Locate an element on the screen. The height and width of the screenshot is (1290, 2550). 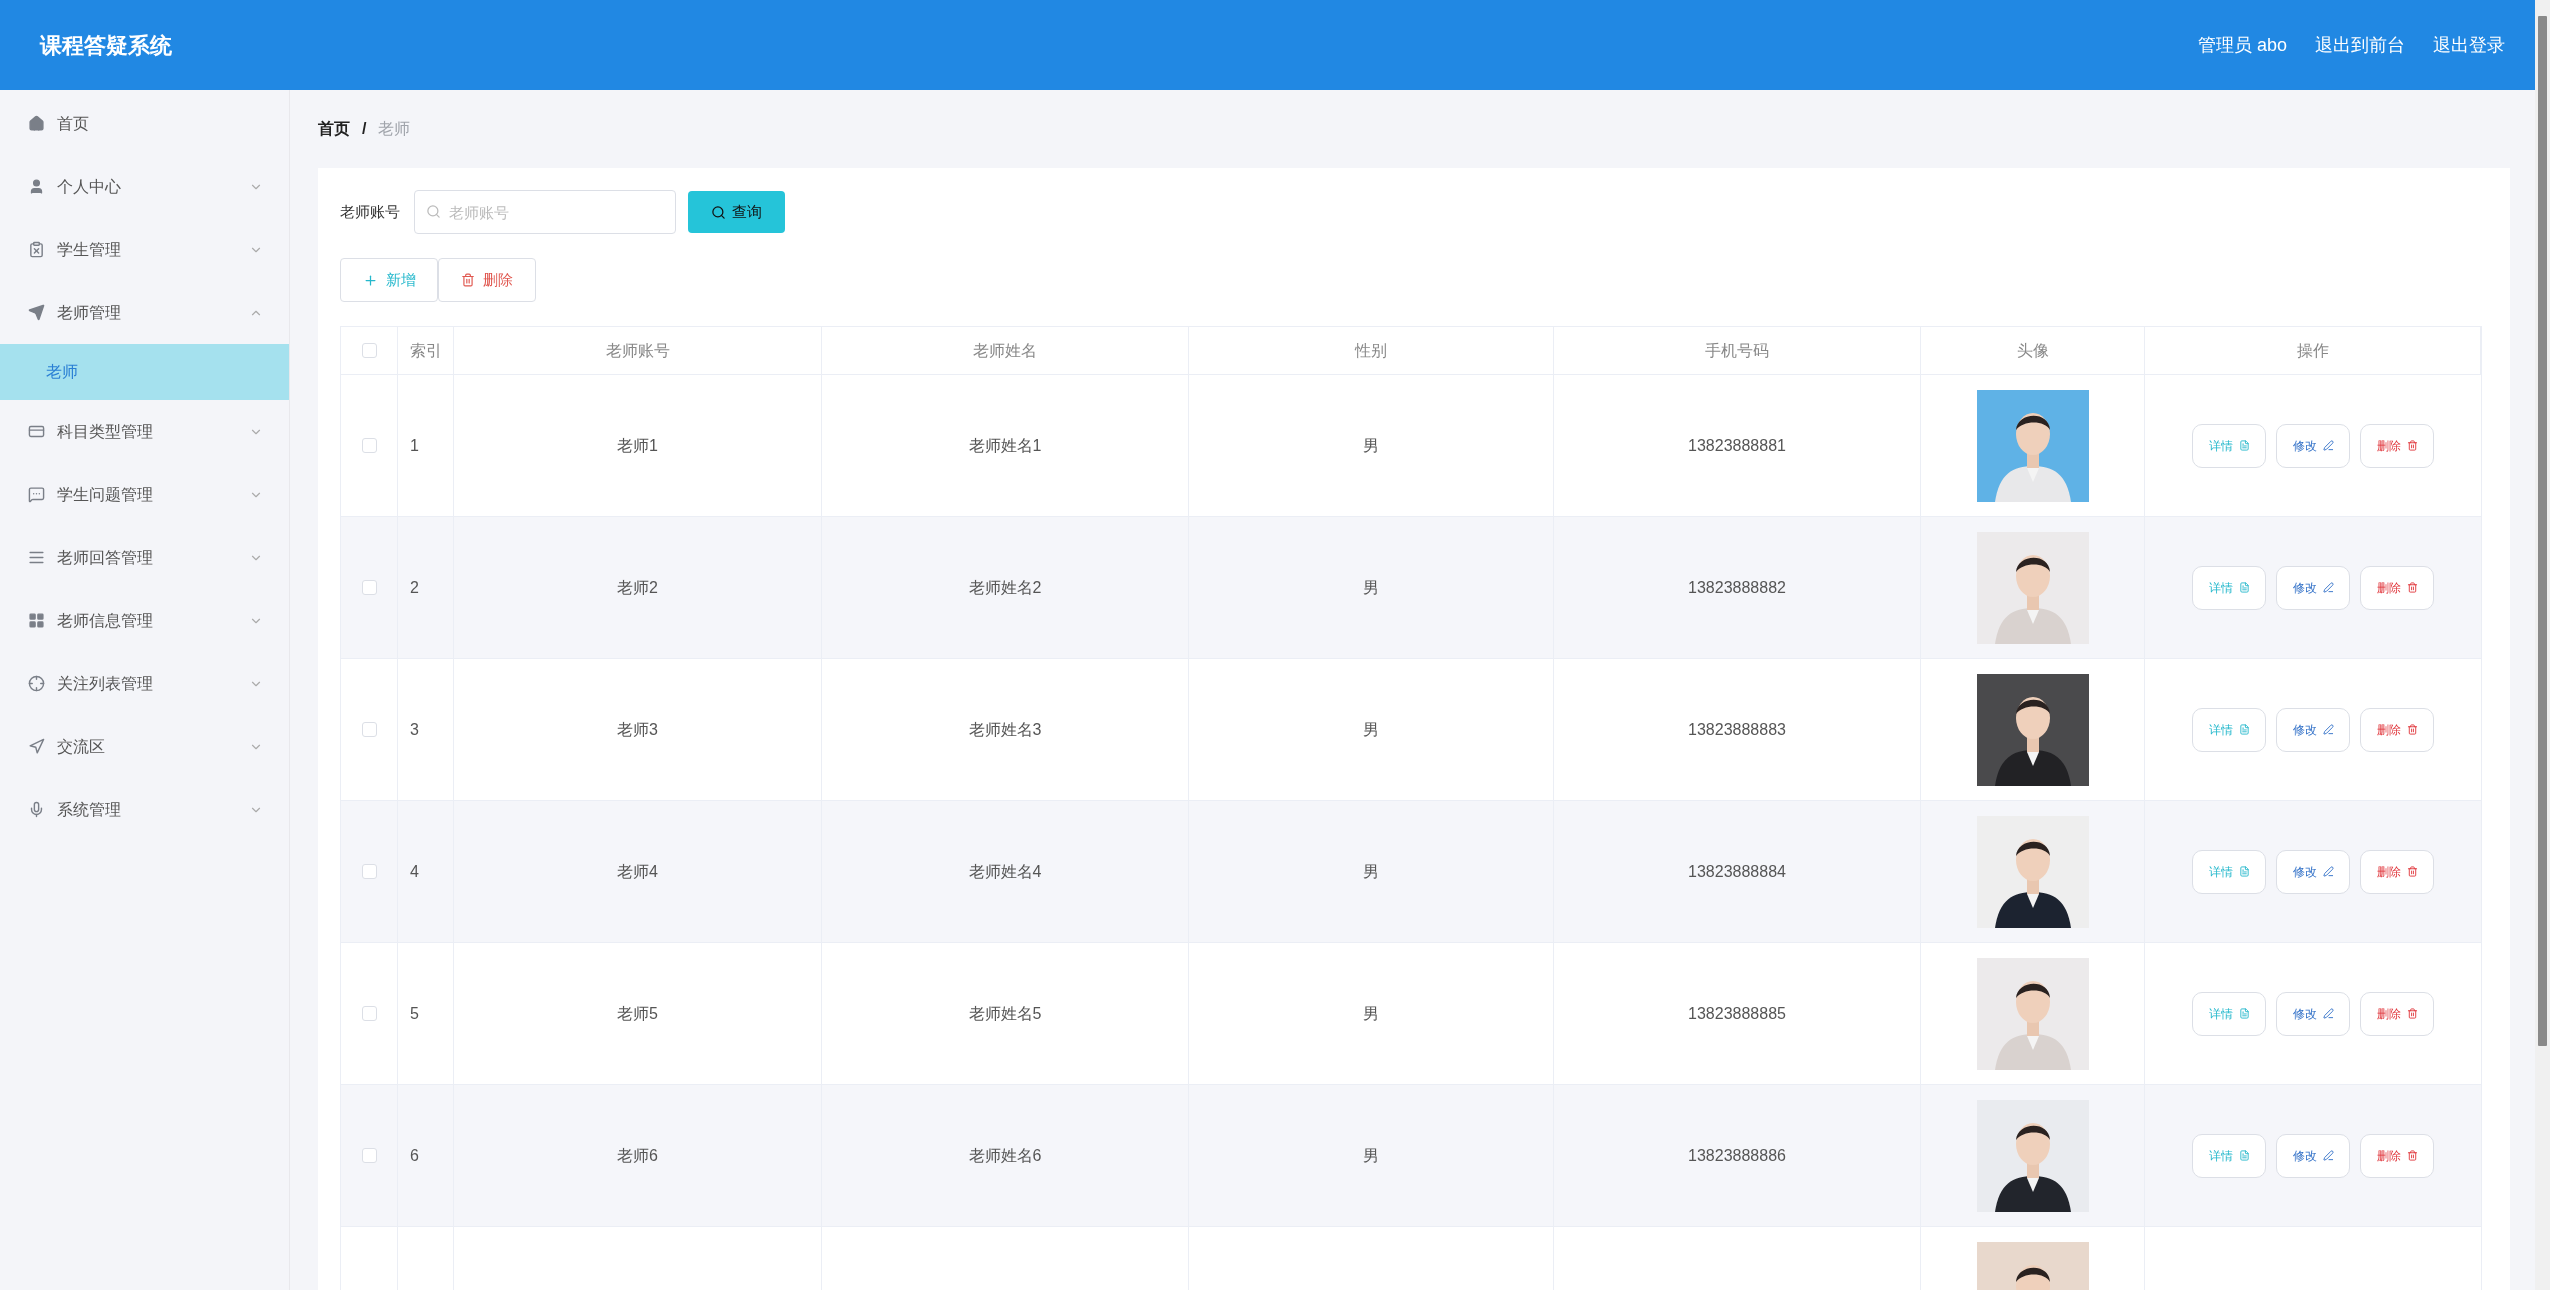
search-field: 老师账号 is located at coordinates (545, 212).